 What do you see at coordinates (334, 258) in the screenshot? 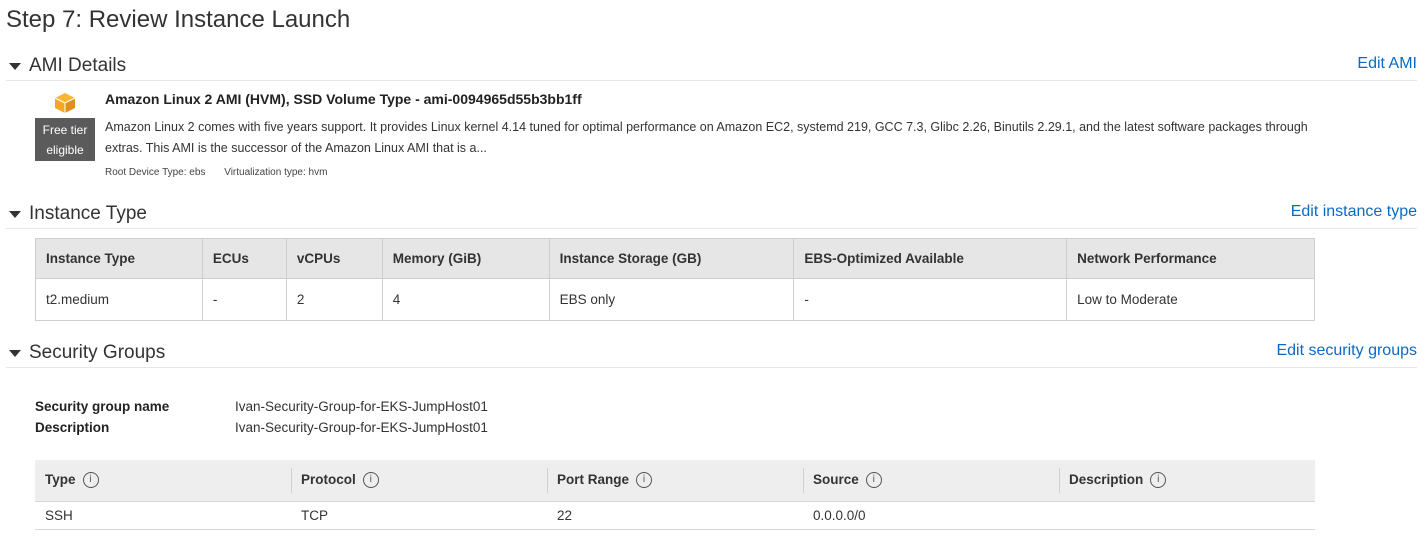
I see `column-header: vCPUs` at bounding box center [334, 258].